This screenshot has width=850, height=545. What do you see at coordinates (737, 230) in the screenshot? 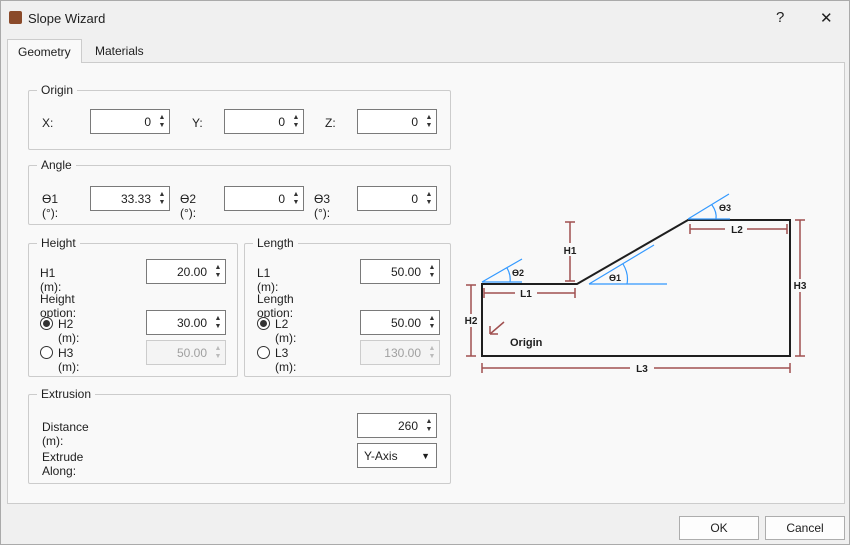
I see `l2-dim-label: L2` at bounding box center [737, 230].